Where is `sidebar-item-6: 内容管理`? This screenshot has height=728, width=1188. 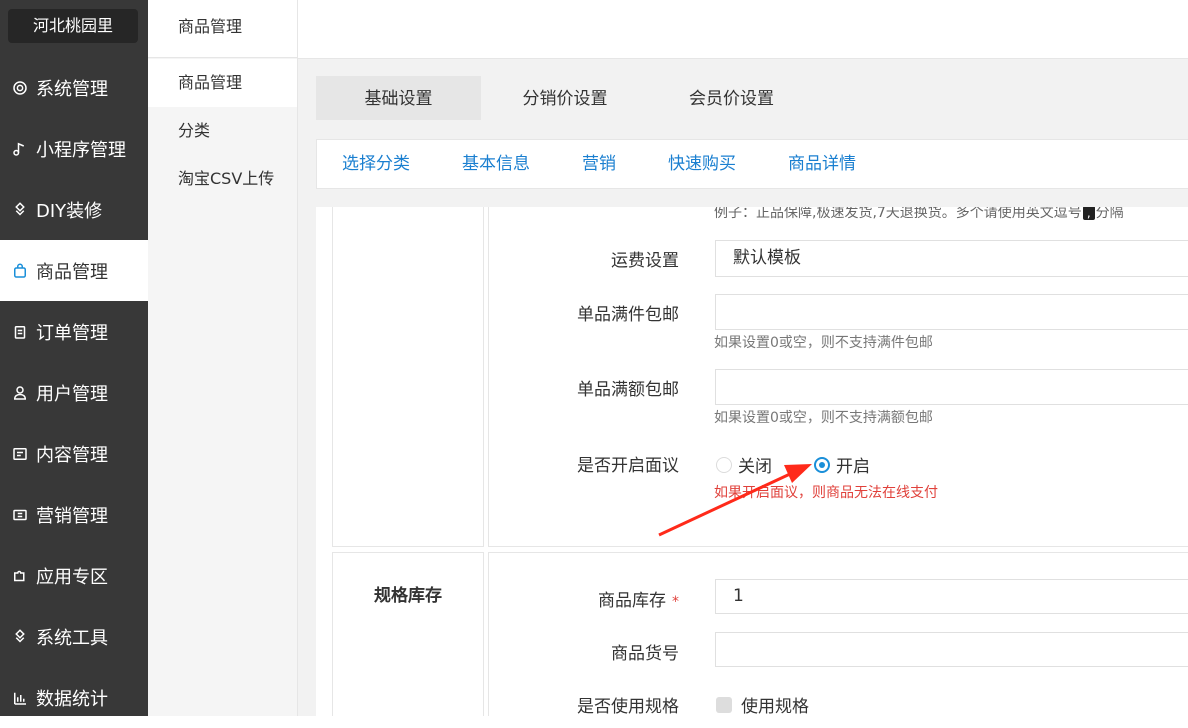
sidebar-item-6: 内容管理 is located at coordinates (74, 453).